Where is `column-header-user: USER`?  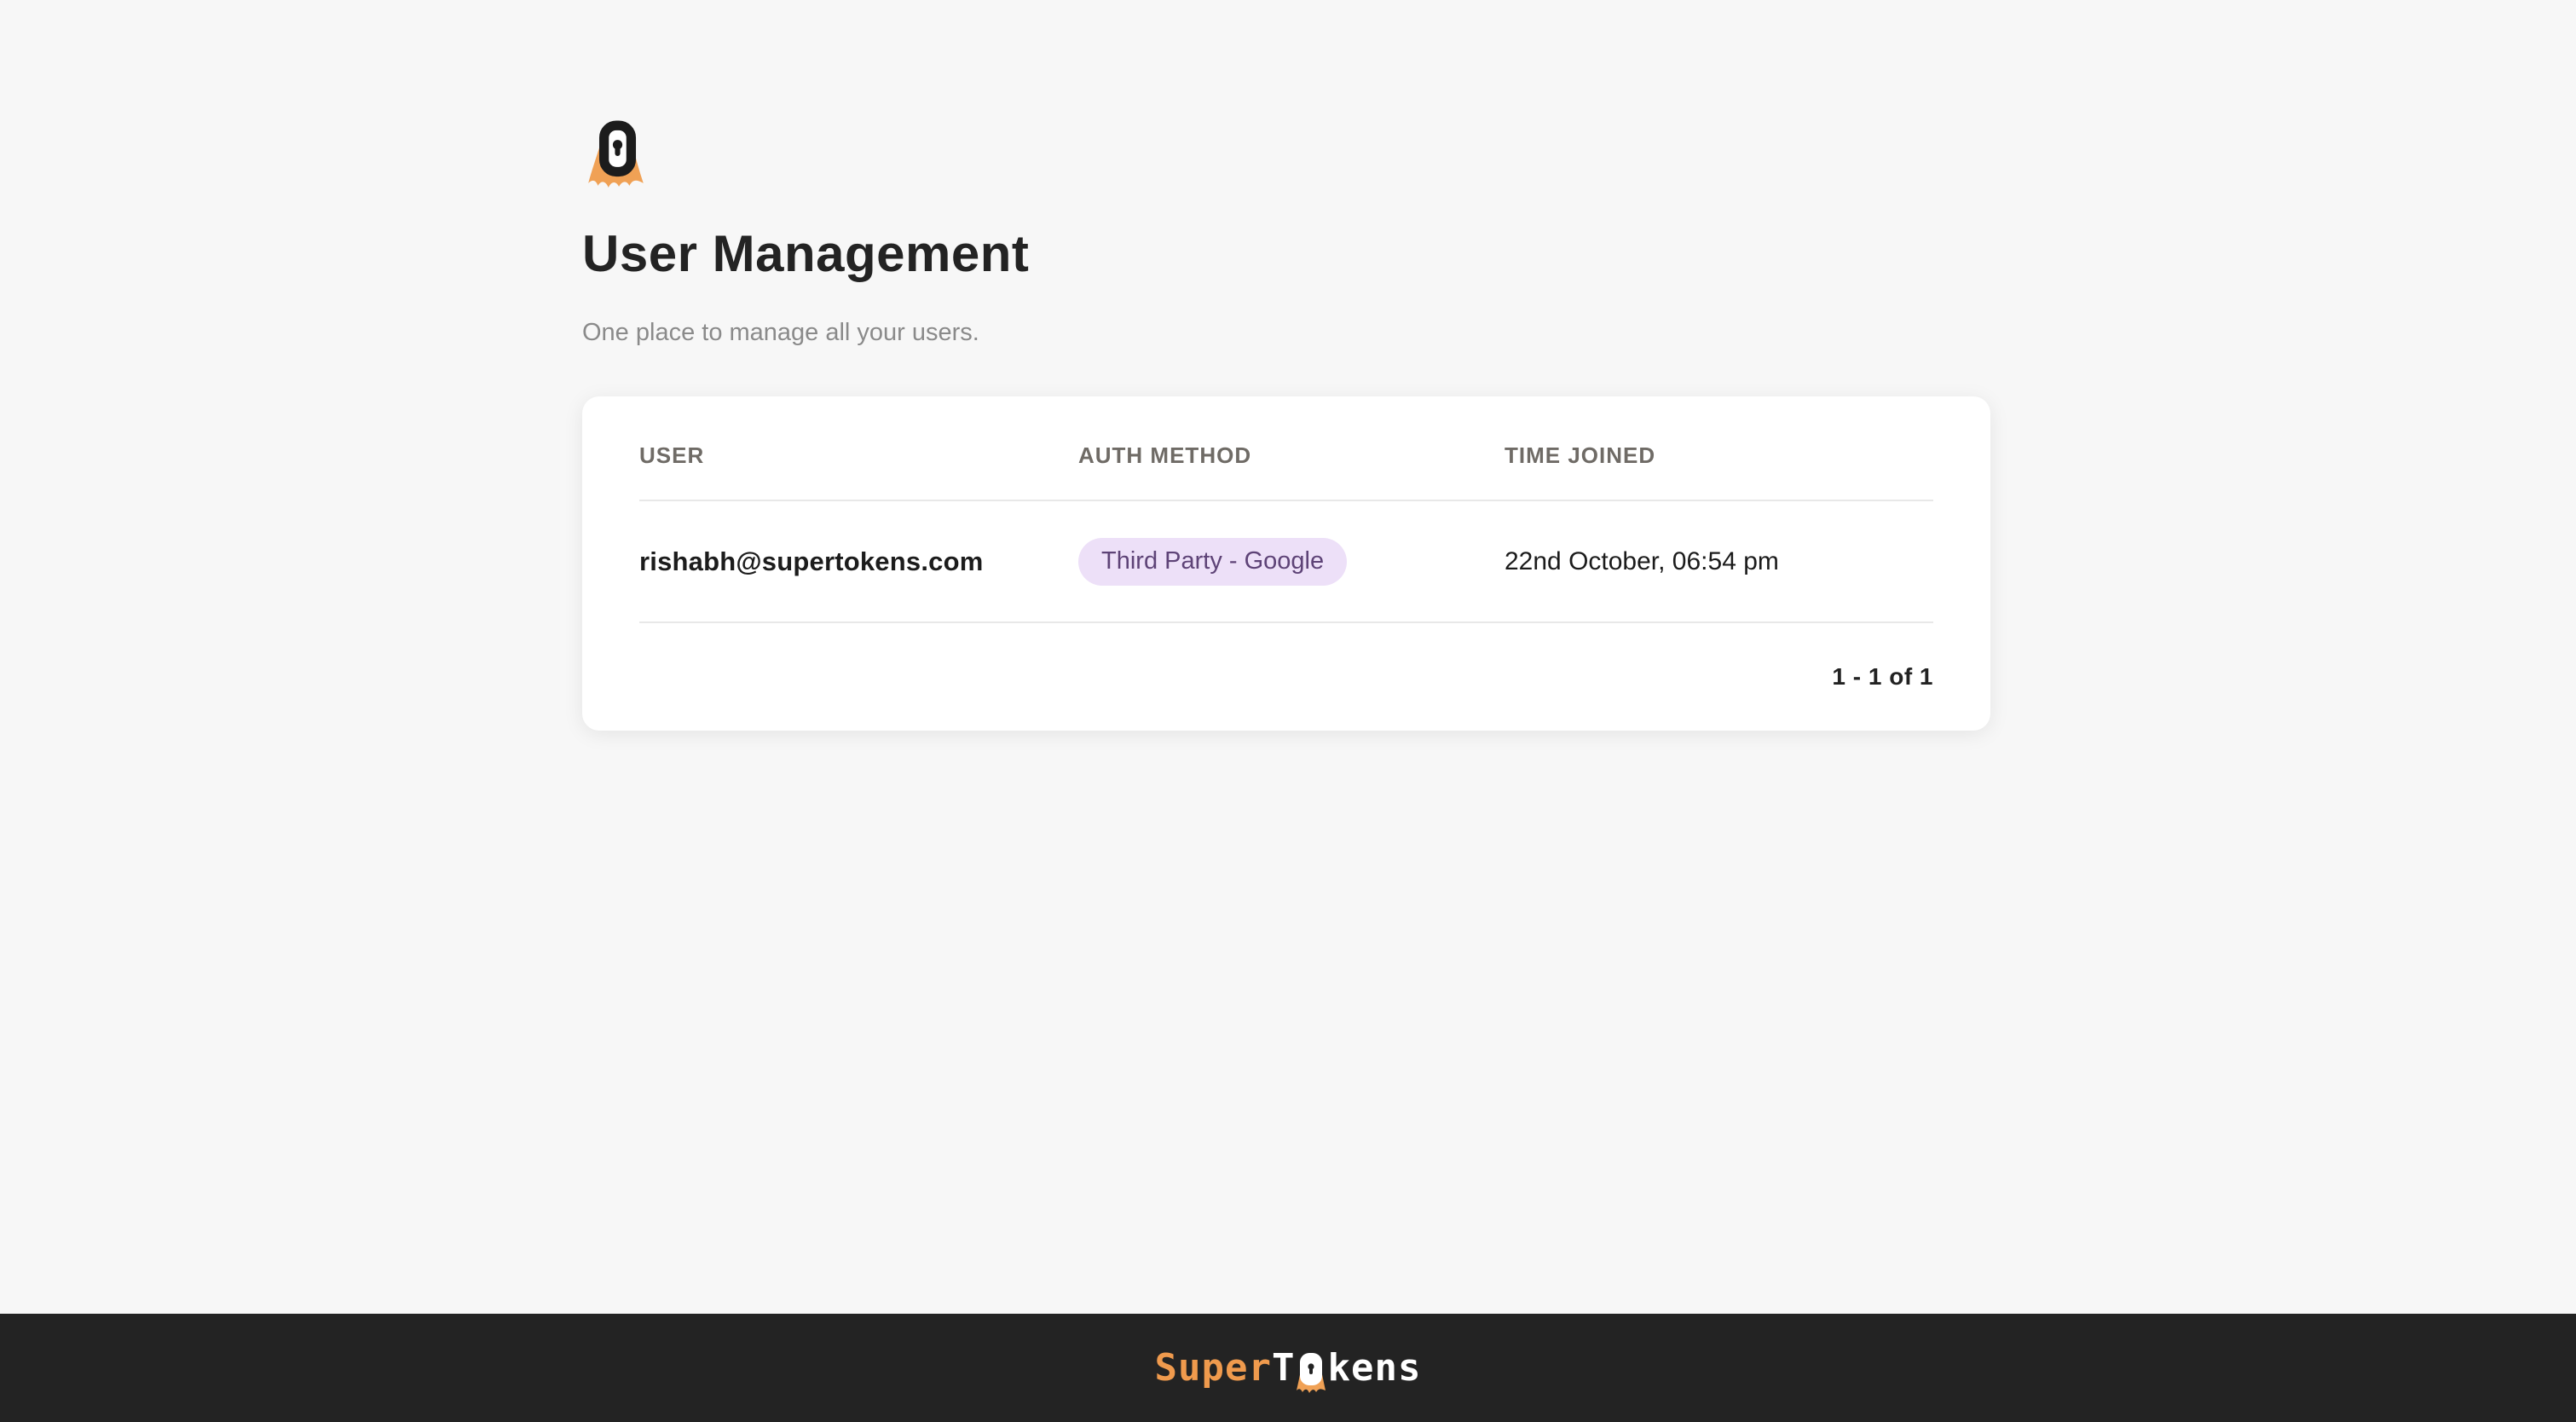 column-header-user: USER is located at coordinates (672, 456).